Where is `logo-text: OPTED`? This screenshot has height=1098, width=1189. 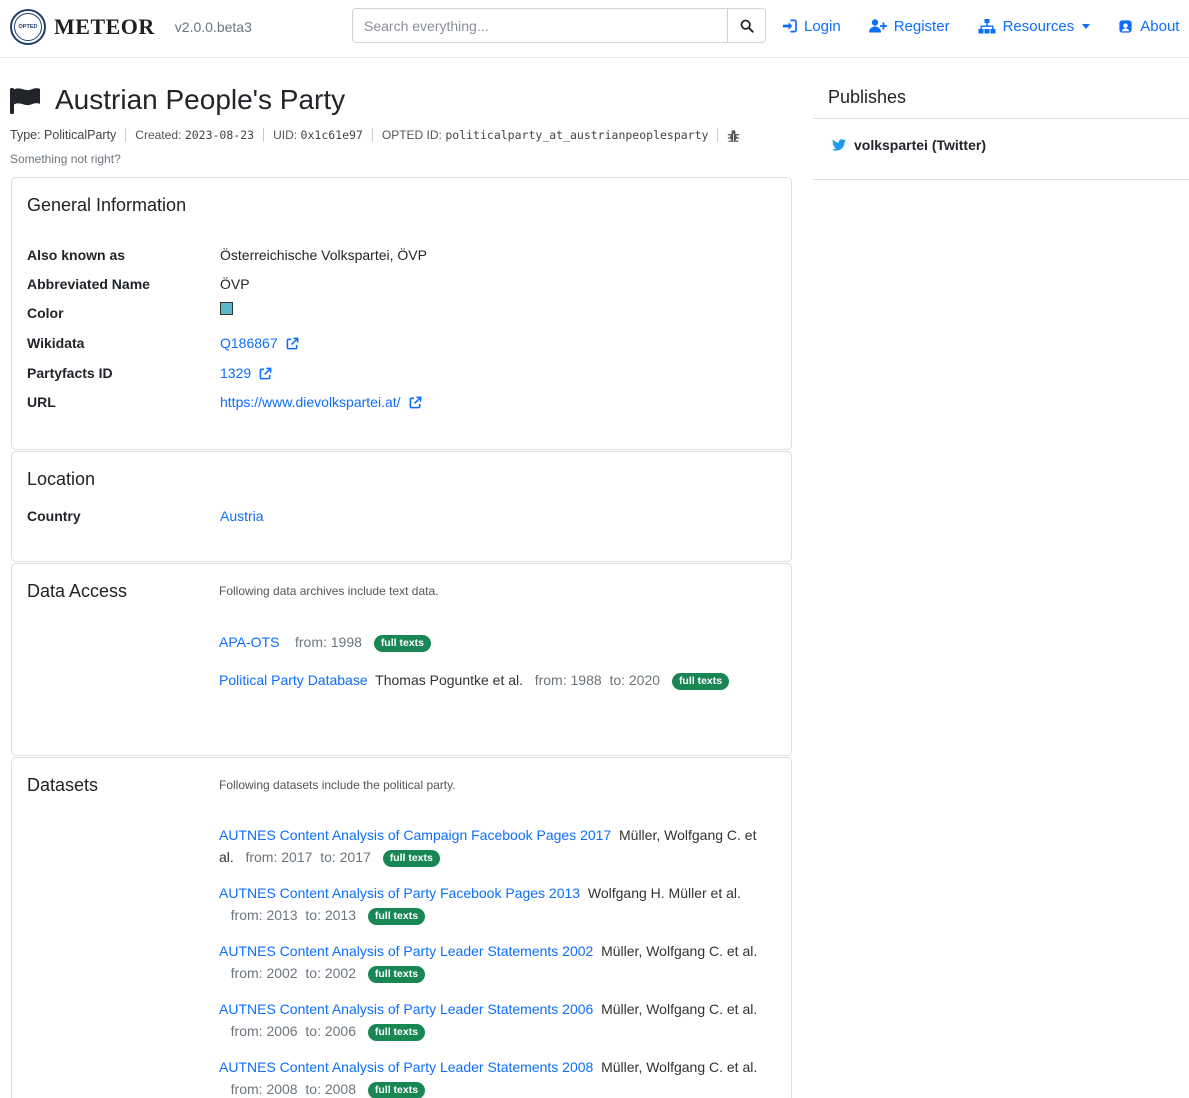 logo-text: OPTED is located at coordinates (28, 27).